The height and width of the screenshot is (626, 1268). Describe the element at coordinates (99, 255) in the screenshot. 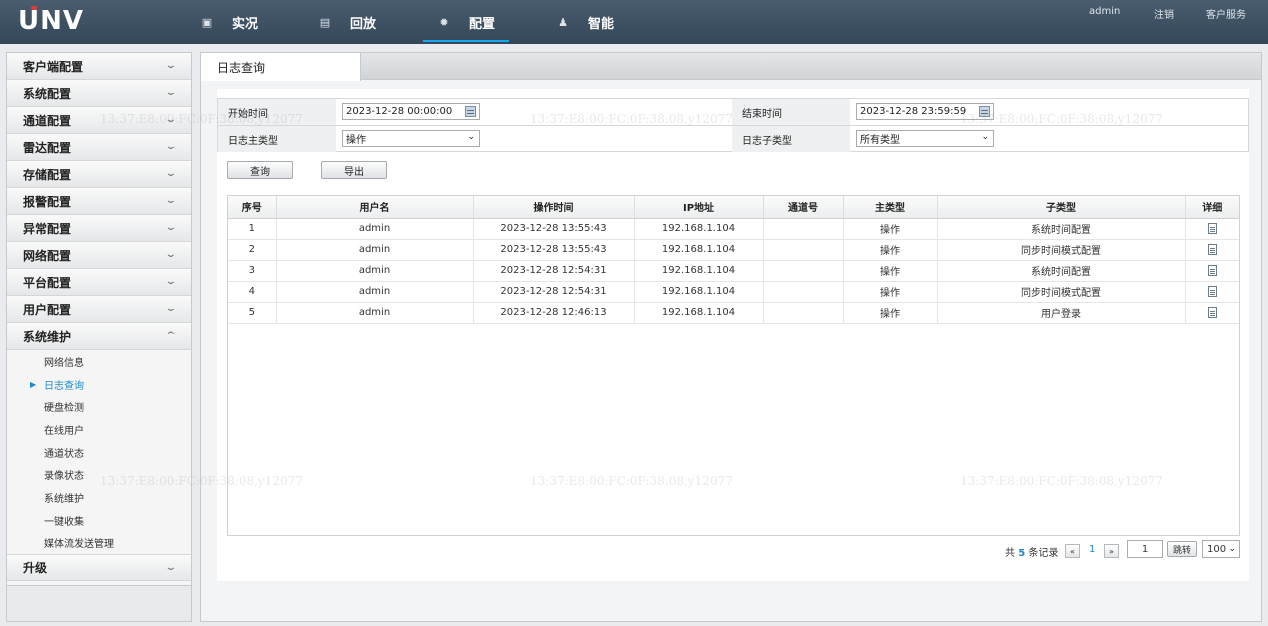

I see `sidebar-section-network: 网络配置 ⌄` at that location.